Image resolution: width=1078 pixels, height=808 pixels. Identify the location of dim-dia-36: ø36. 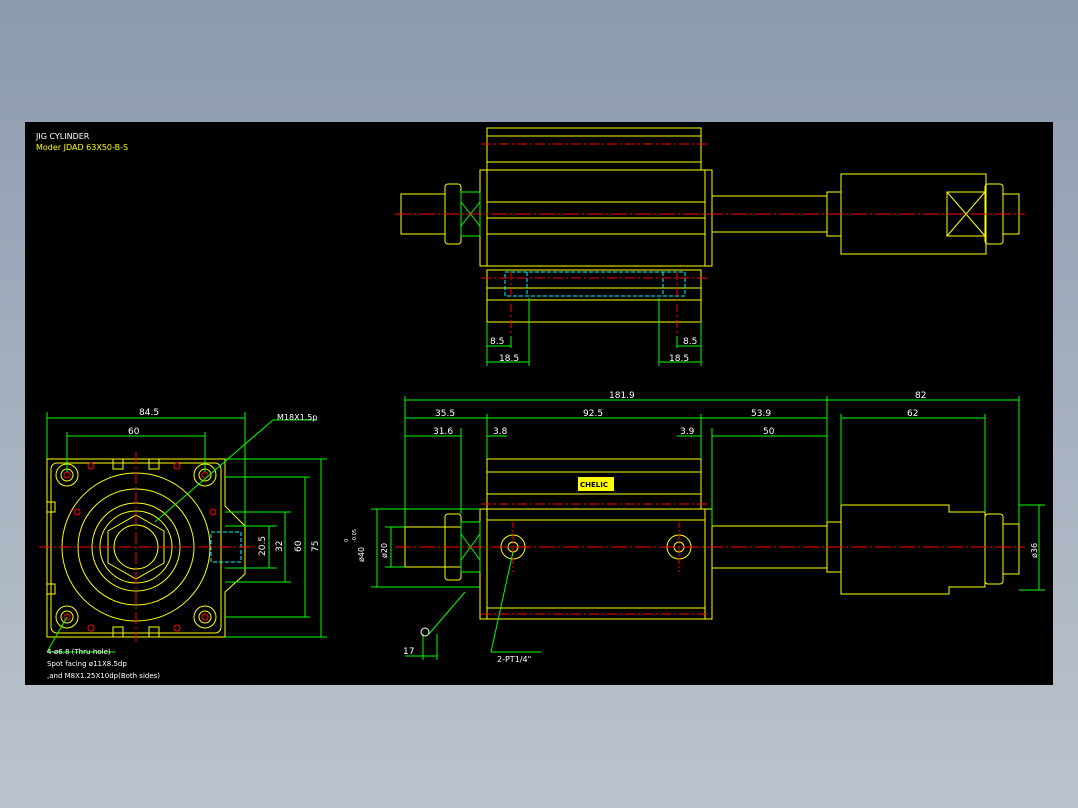
(1034, 550).